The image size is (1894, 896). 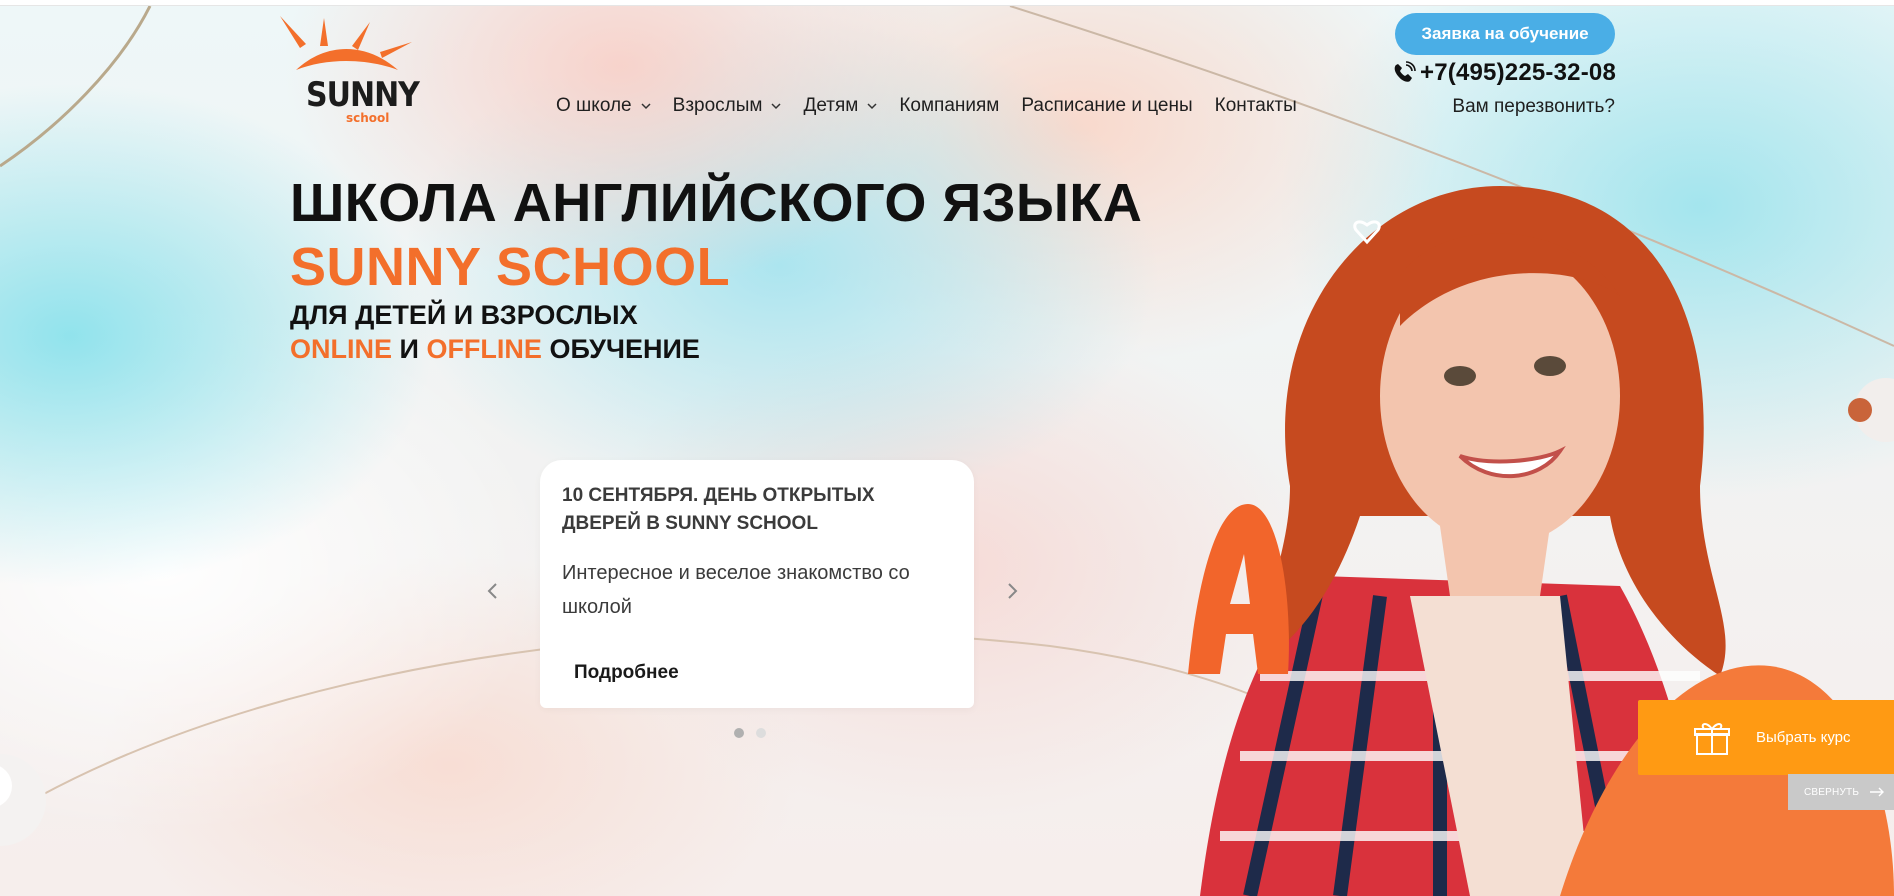 What do you see at coordinates (620, 349) in the screenshot?
I see `subtitle-end: ОБУЧЕНИЕ` at bounding box center [620, 349].